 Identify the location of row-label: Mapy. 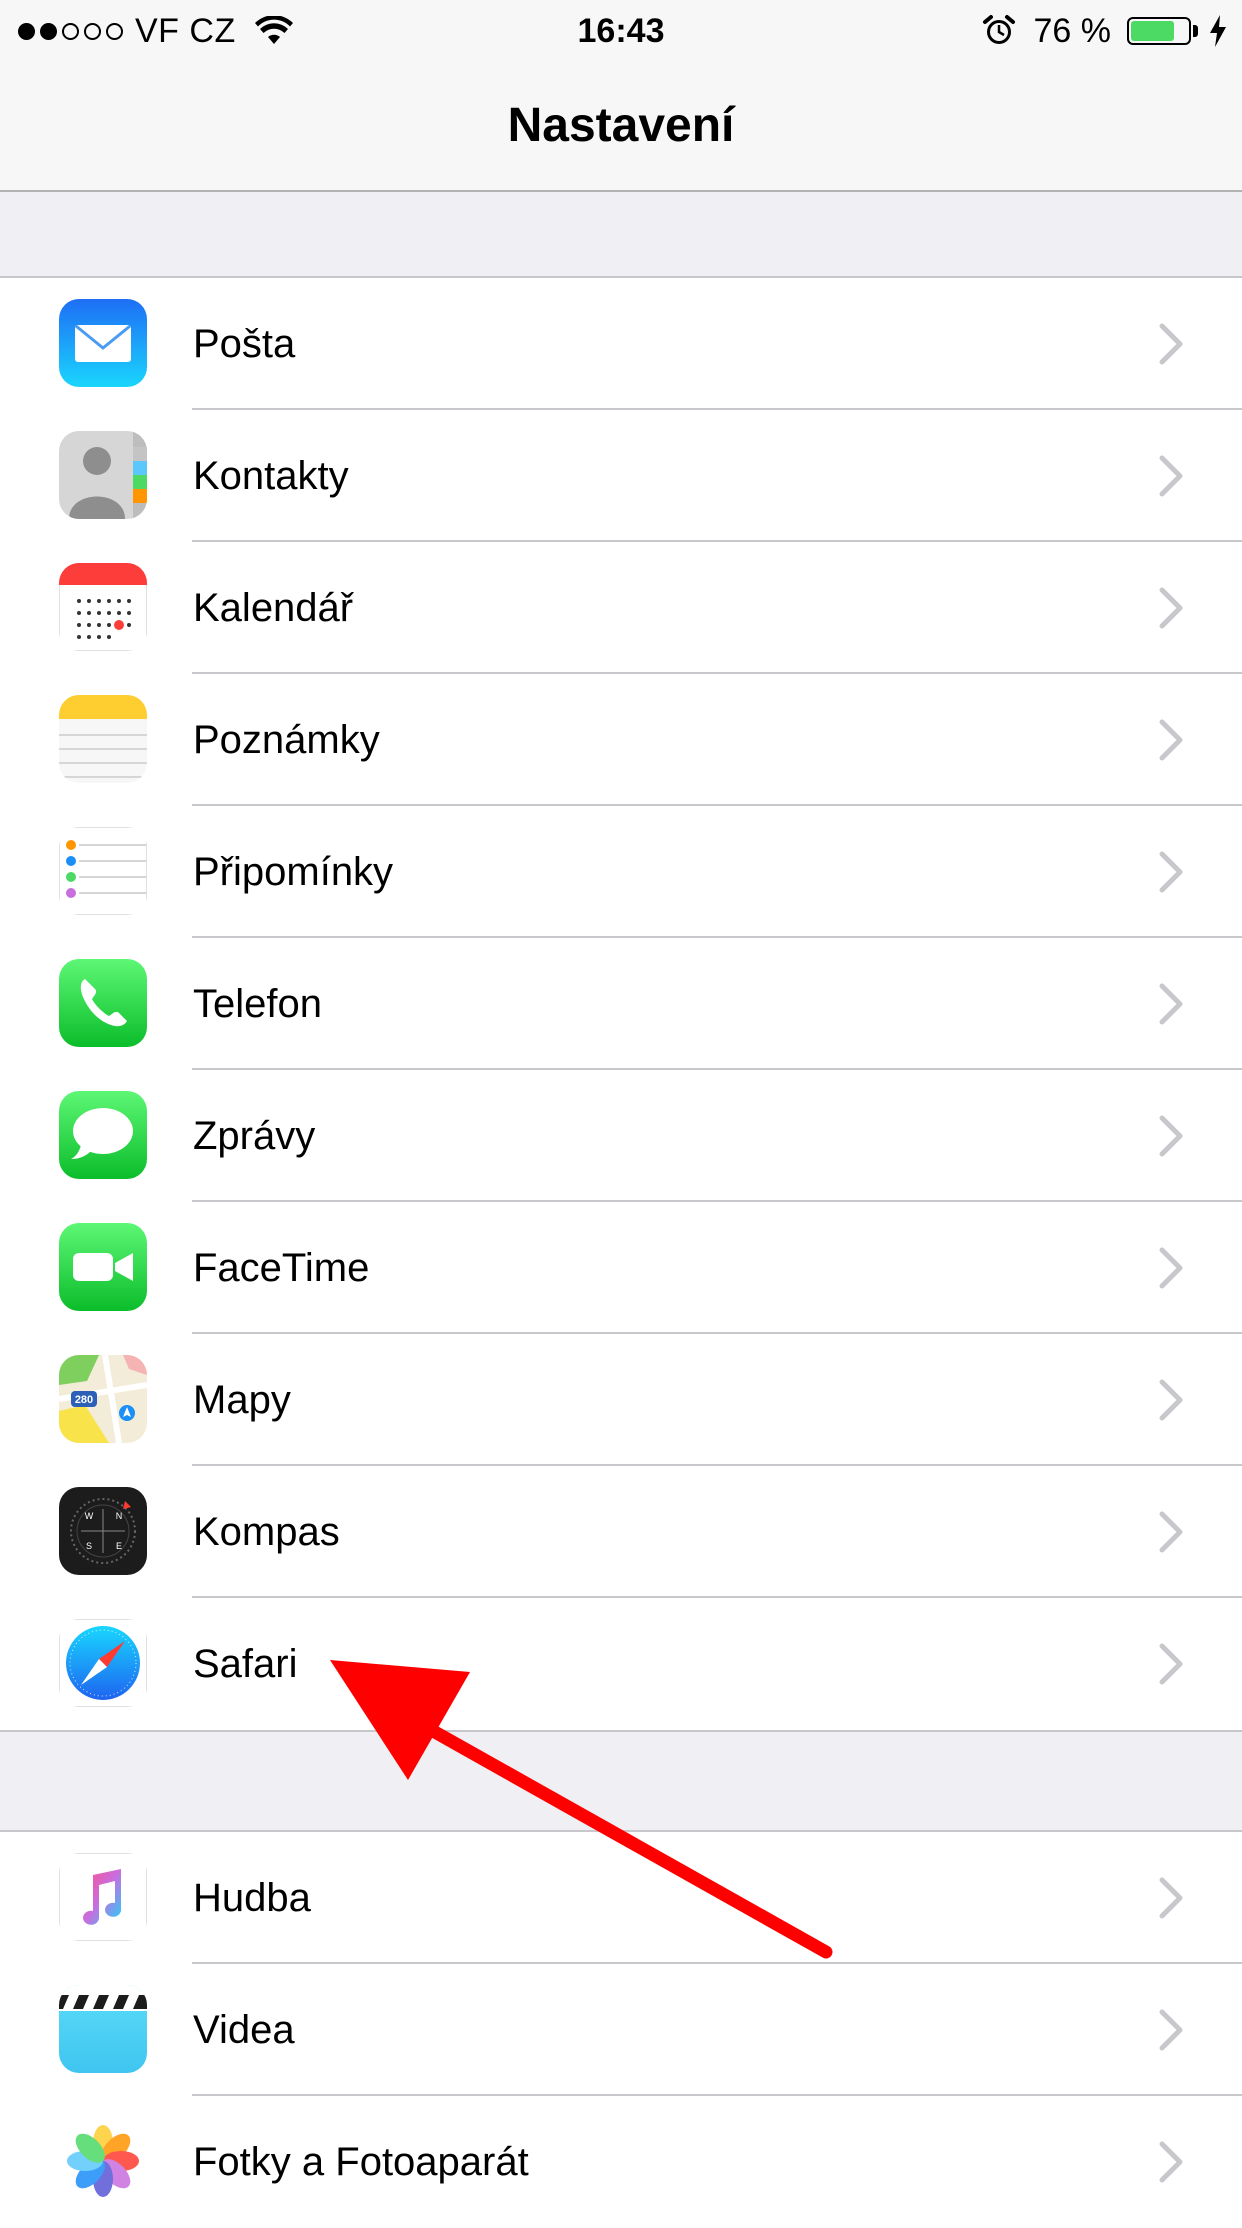
(242, 1400).